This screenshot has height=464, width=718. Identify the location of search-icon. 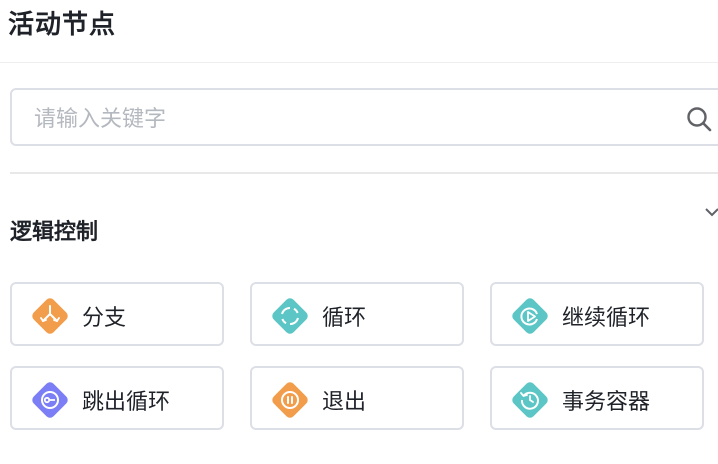
(699, 119).